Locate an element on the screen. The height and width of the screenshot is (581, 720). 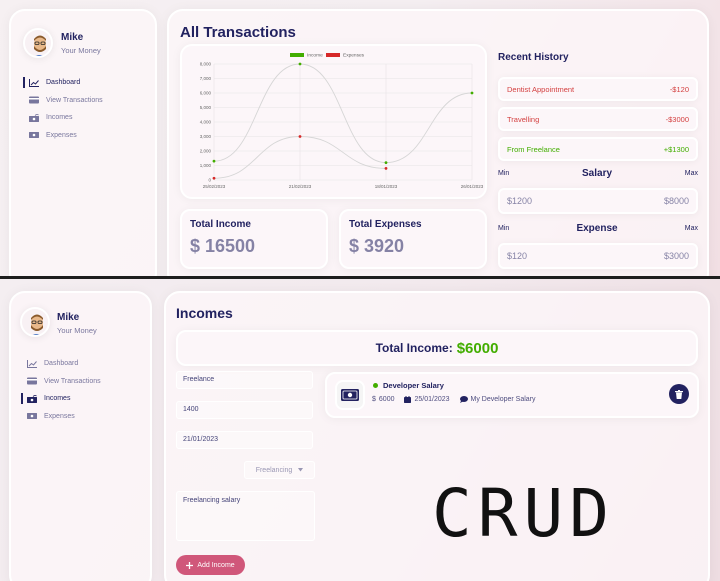
x-tick-label: 21/02/2023 is located at coordinates (300, 186).